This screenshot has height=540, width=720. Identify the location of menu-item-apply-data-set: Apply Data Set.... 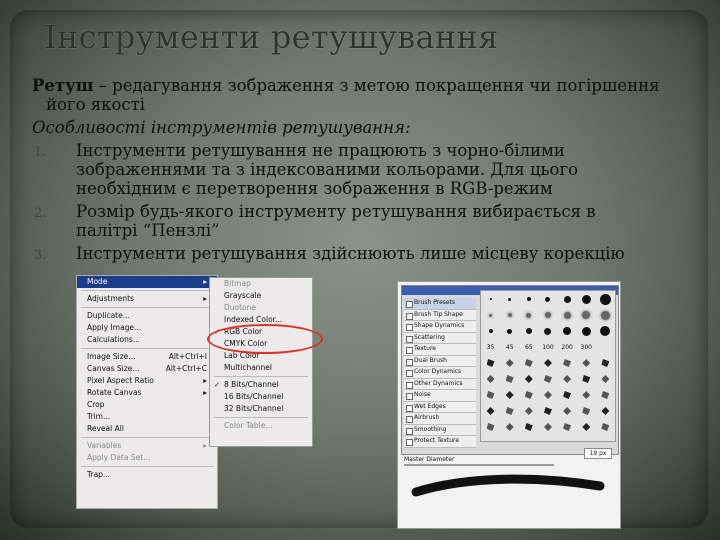
(147, 458).